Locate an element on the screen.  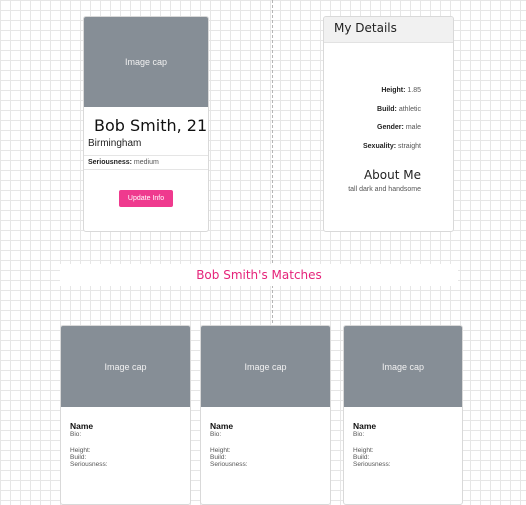
seriousness-label: Seriousness: is located at coordinates (110, 162).